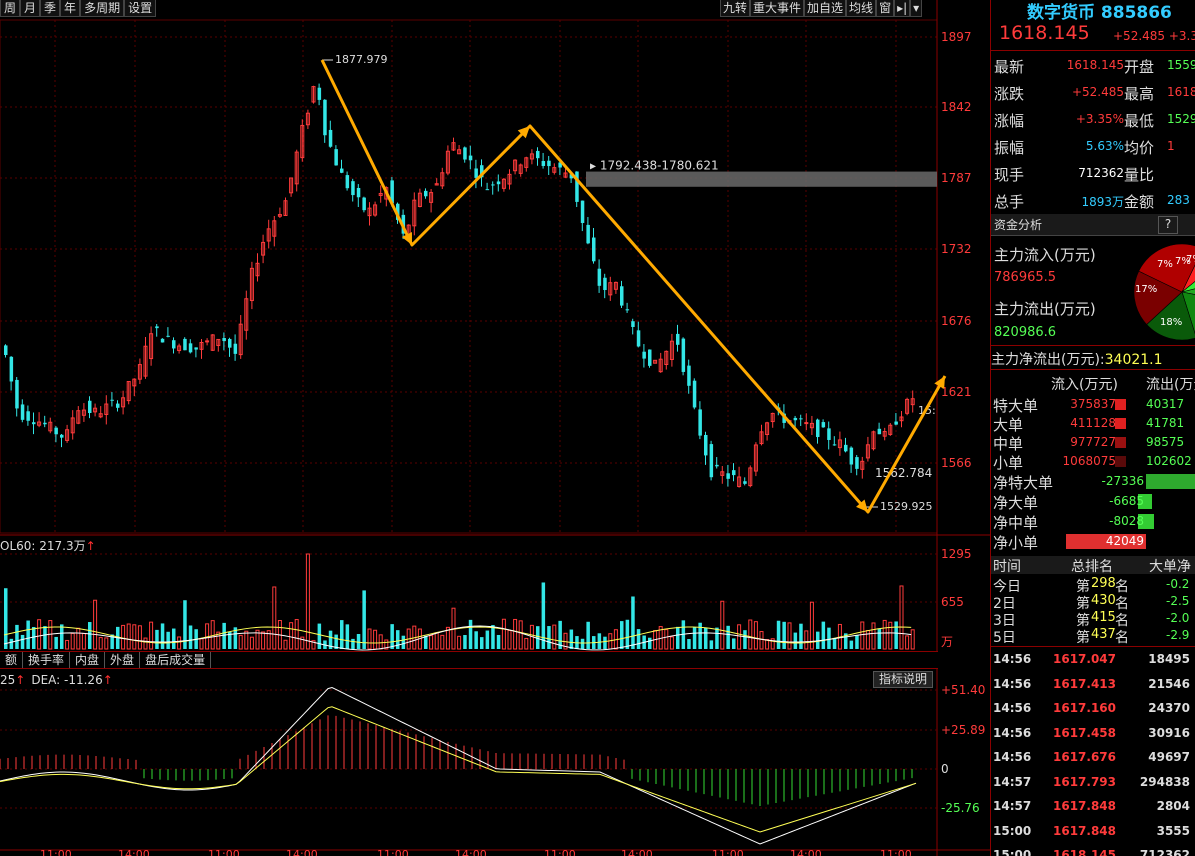 The image size is (1195, 856). Describe the element at coordinates (1045, 255) in the screenshot. I see `main-inflow-label: 主力流入(万元)` at that location.